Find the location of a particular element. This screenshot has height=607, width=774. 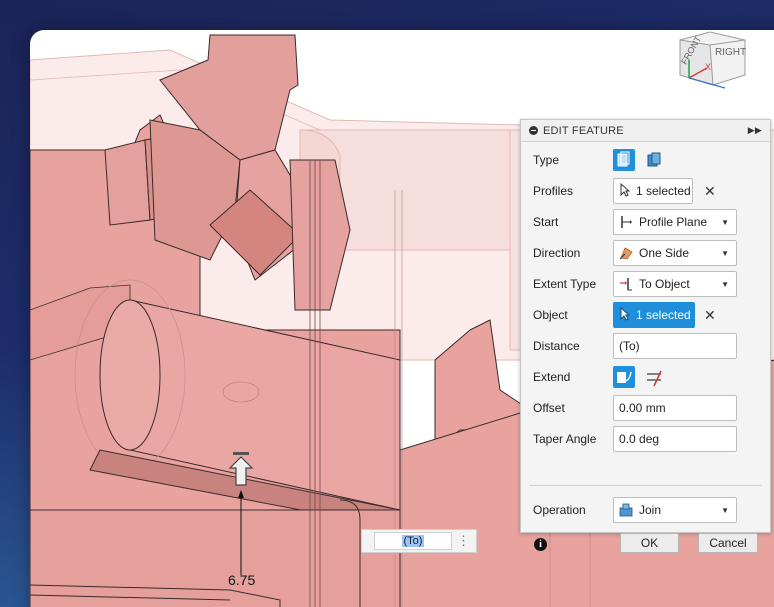

object-value: 1 selected is located at coordinates (663, 315).